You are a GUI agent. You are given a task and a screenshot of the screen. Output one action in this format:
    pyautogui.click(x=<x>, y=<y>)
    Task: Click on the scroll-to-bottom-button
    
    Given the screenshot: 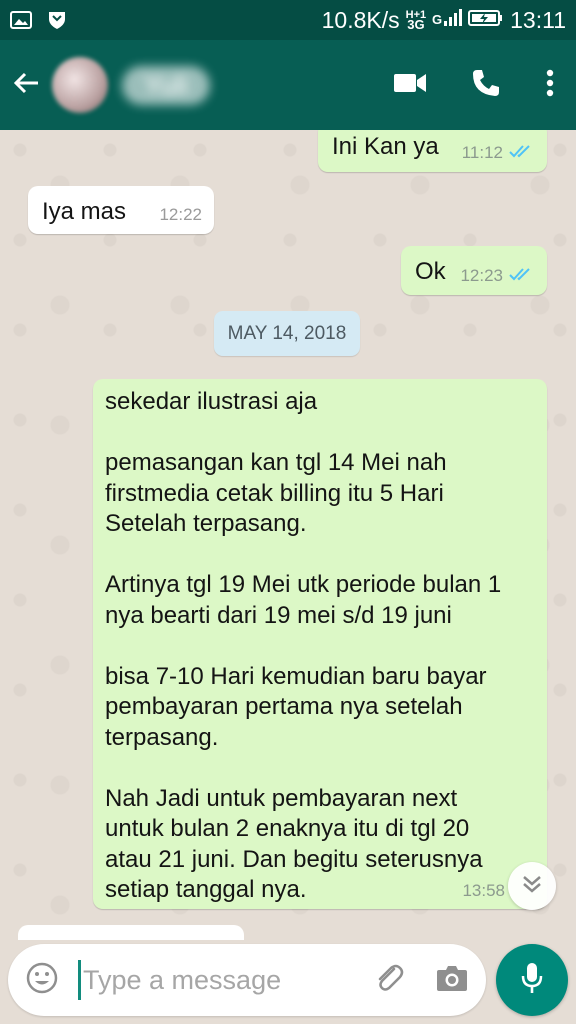 What is the action you would take?
    pyautogui.click(x=532, y=886)
    